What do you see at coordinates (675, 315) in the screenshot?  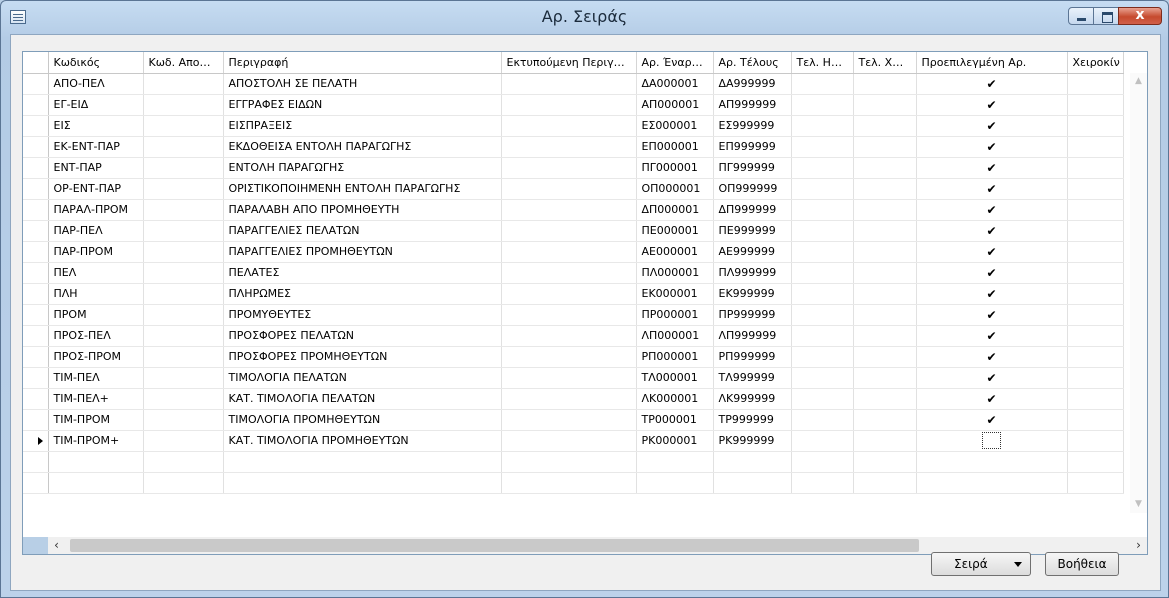 I see `cell-start: ΠΡ000001` at bounding box center [675, 315].